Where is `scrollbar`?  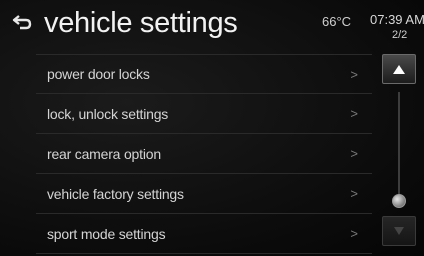
scrollbar is located at coordinates (400, 154).